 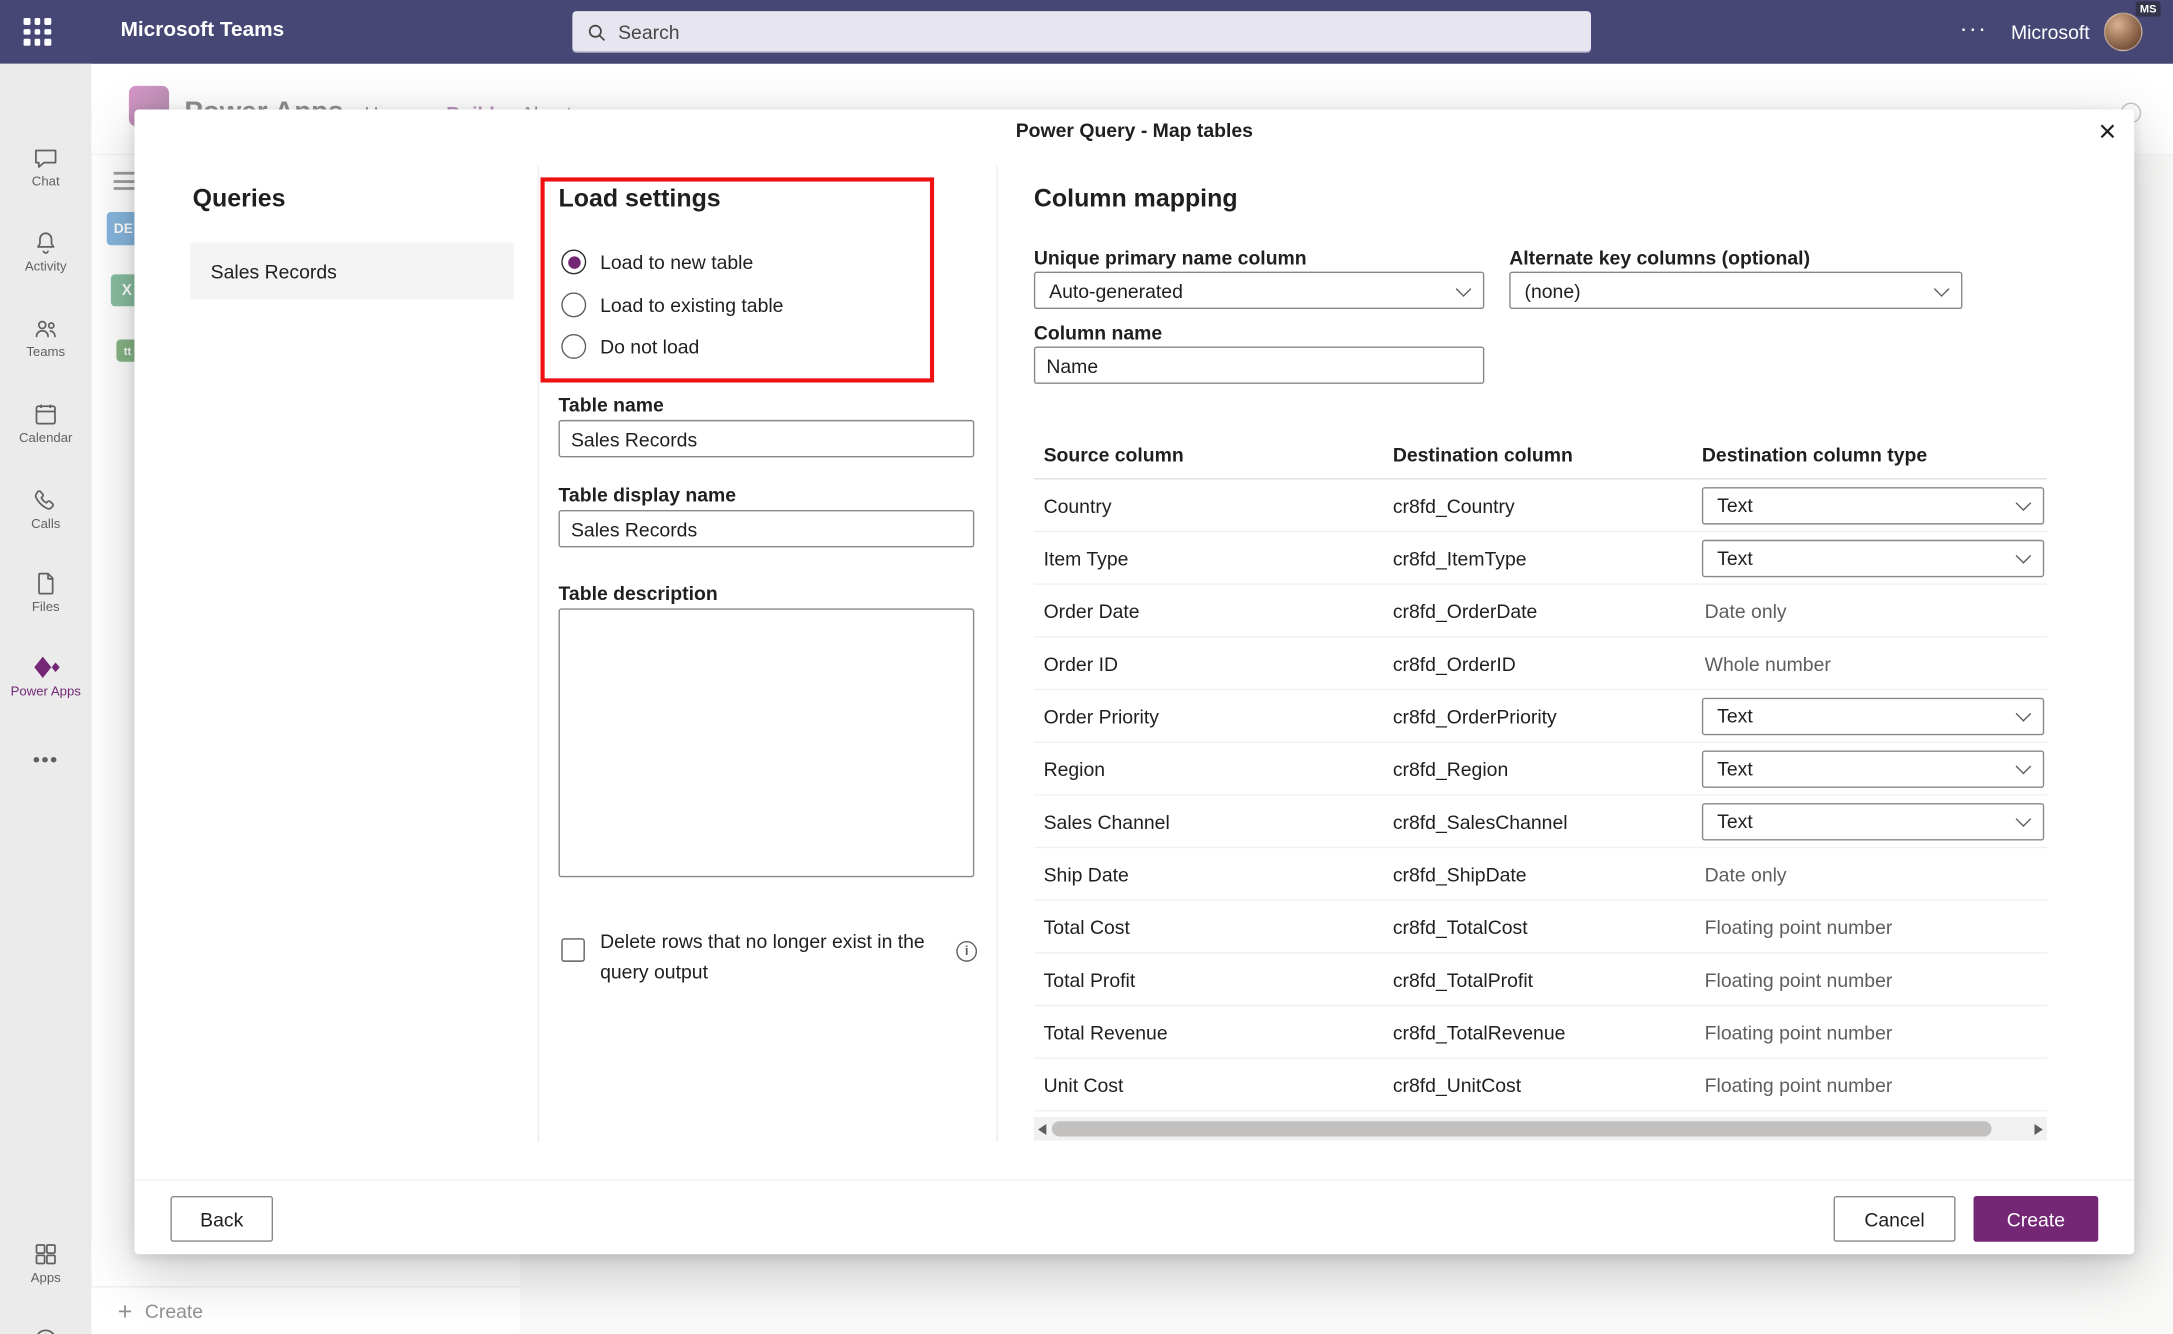 What do you see at coordinates (37, 32) in the screenshot?
I see `waffle-menu-icon` at bounding box center [37, 32].